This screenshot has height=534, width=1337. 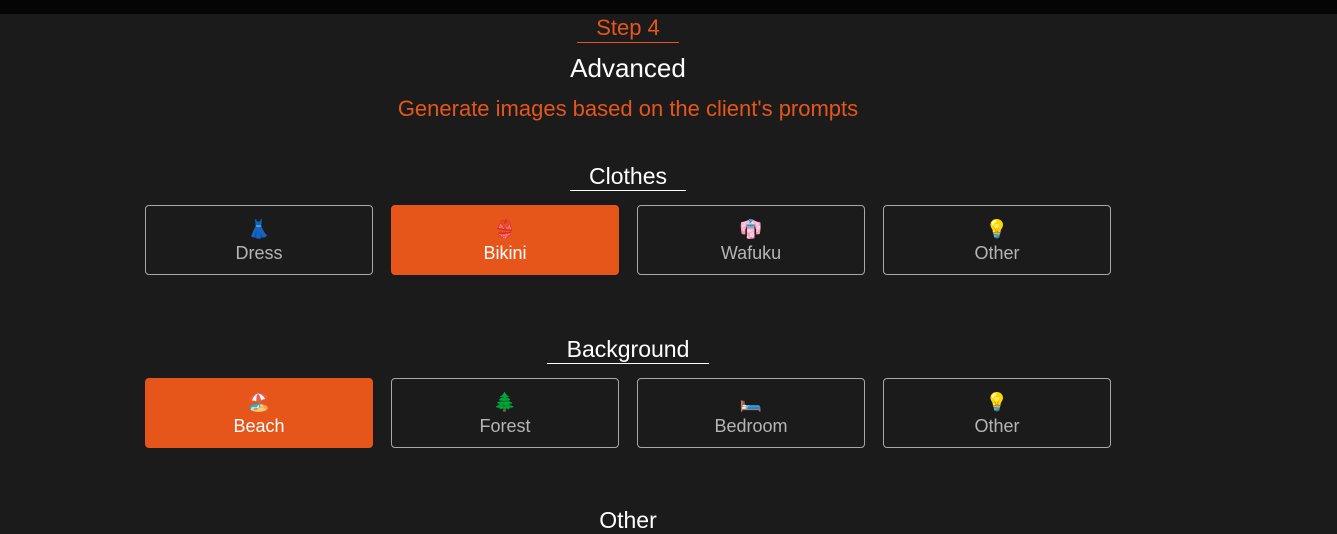 I want to click on section-heading-background: Background, so click(x=628, y=349).